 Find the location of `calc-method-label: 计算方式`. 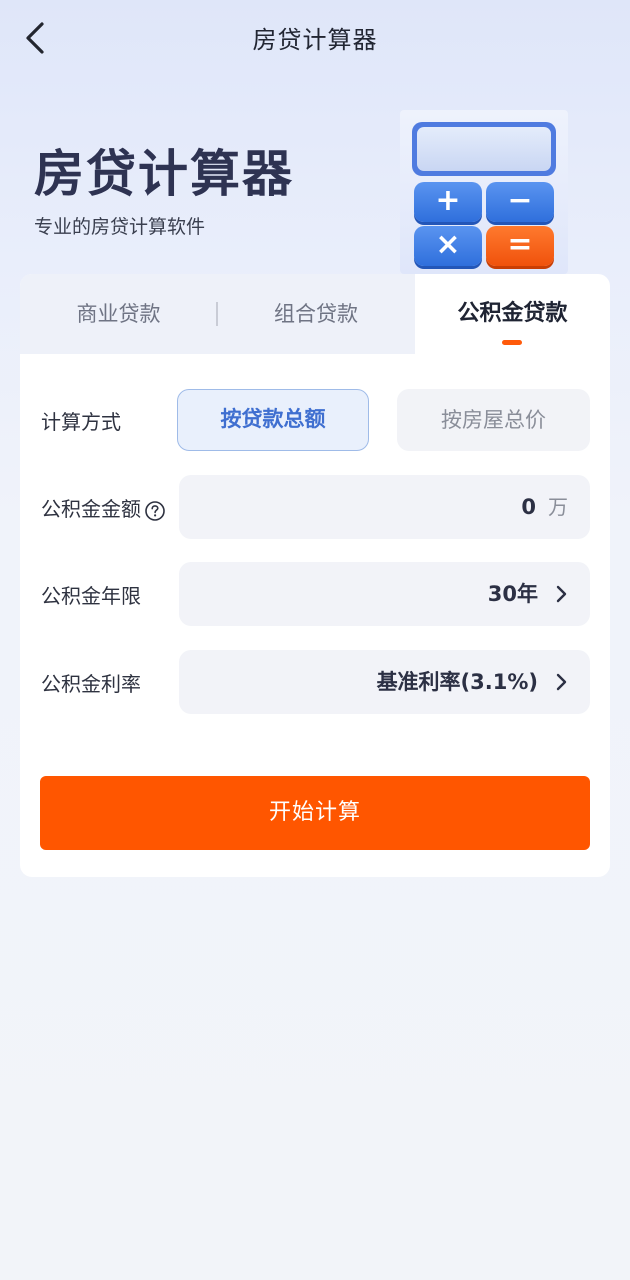

calc-method-label: 计算方式 is located at coordinates (81, 422).